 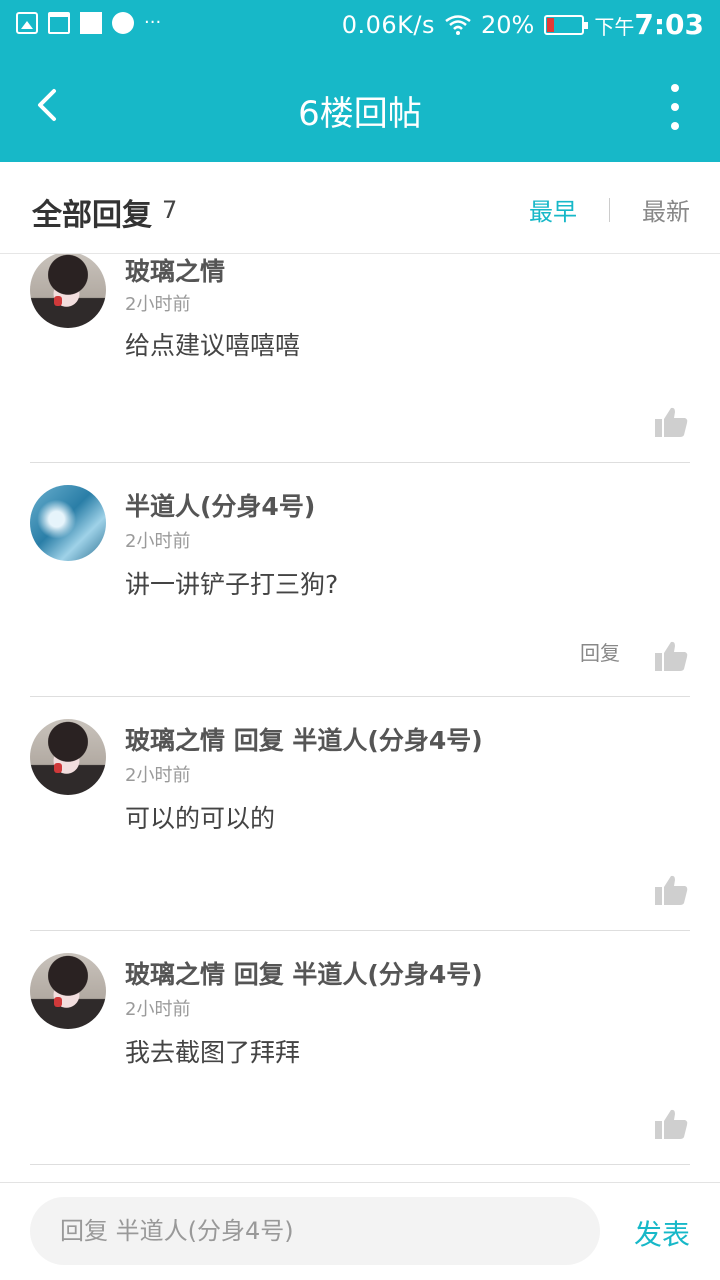 What do you see at coordinates (220, 505) in the screenshot?
I see `comment-author: 半道人(分身4号)` at bounding box center [220, 505].